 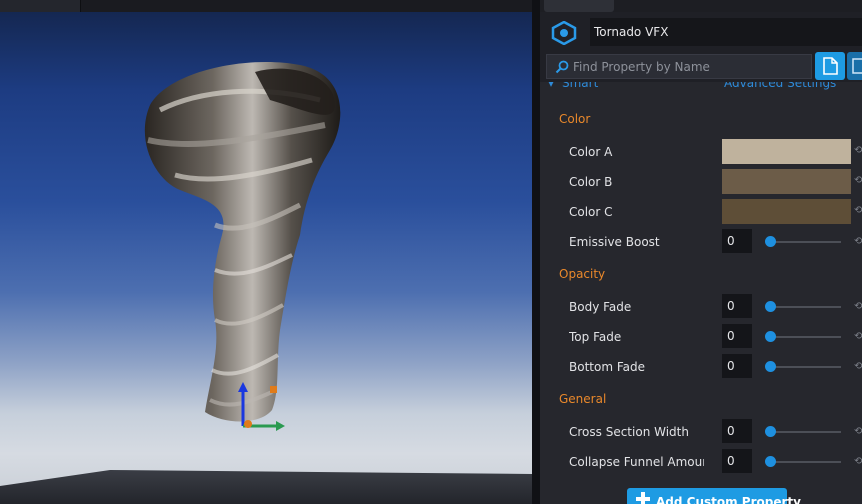 I want to click on vfx-hexagon-icon, so click(x=564, y=33).